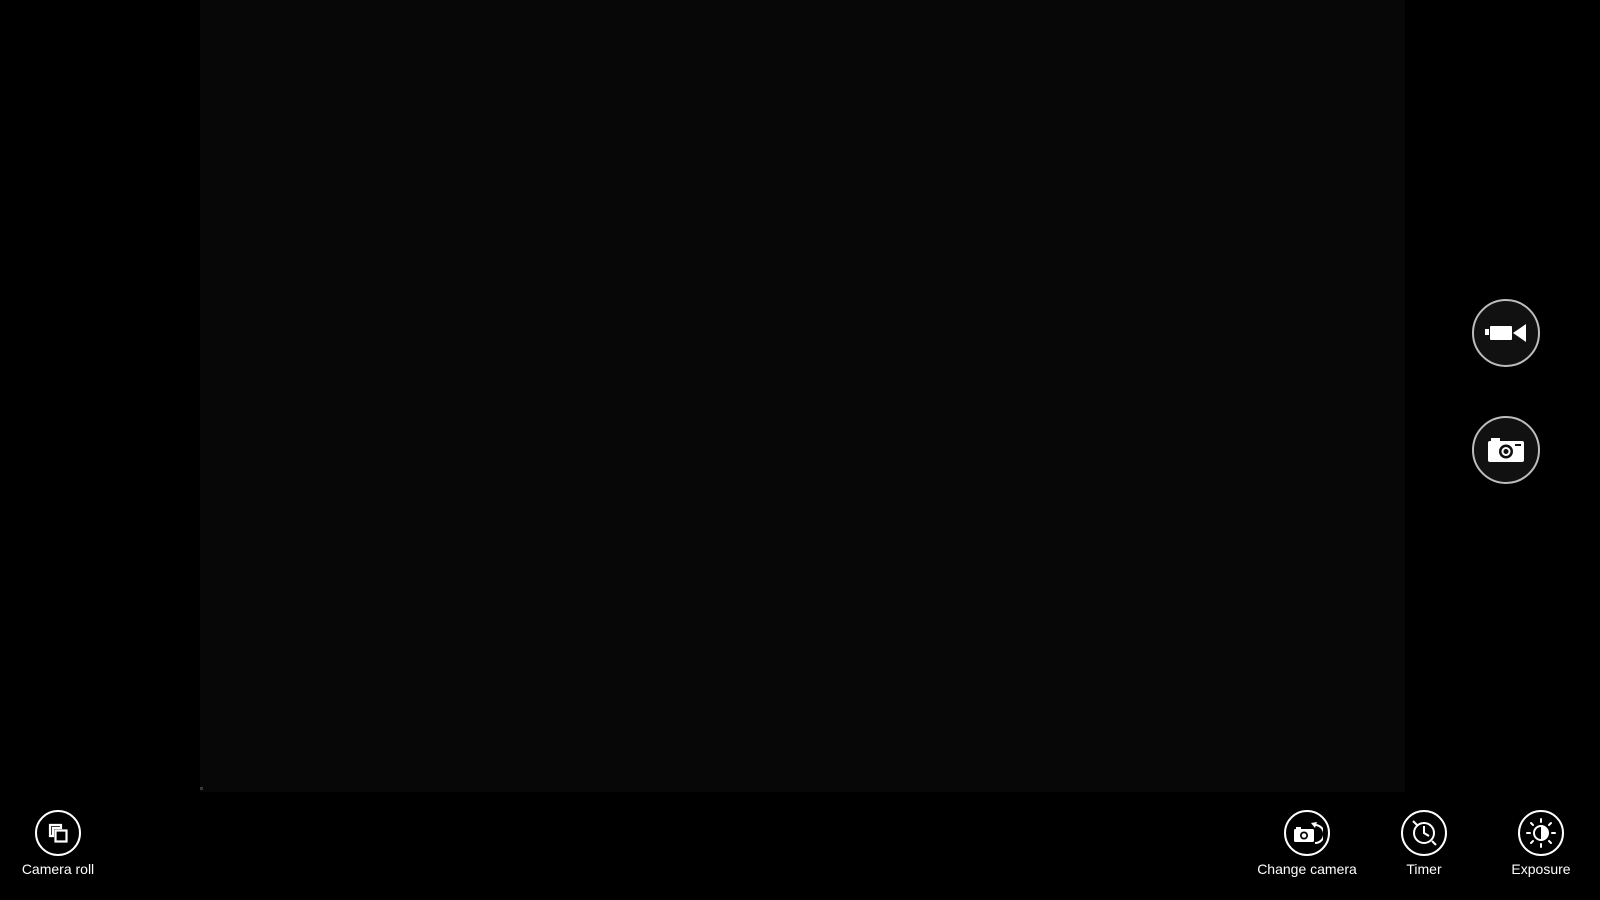 This screenshot has height=900, width=1600. I want to click on camera-roll-button: Camera roll, so click(59, 843).